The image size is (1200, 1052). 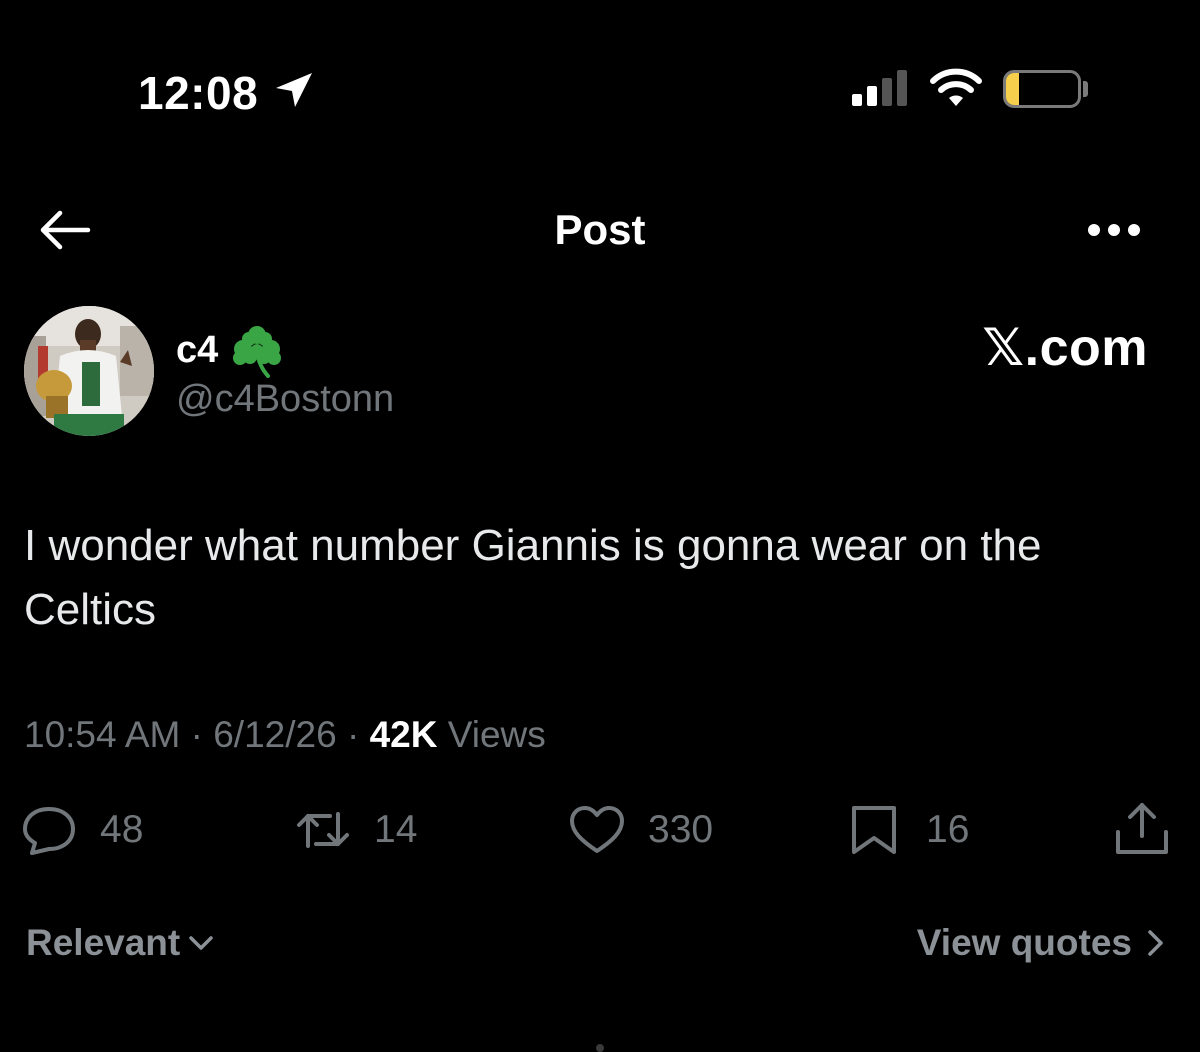 What do you see at coordinates (600, 229) in the screenshot?
I see `page-title: Post` at bounding box center [600, 229].